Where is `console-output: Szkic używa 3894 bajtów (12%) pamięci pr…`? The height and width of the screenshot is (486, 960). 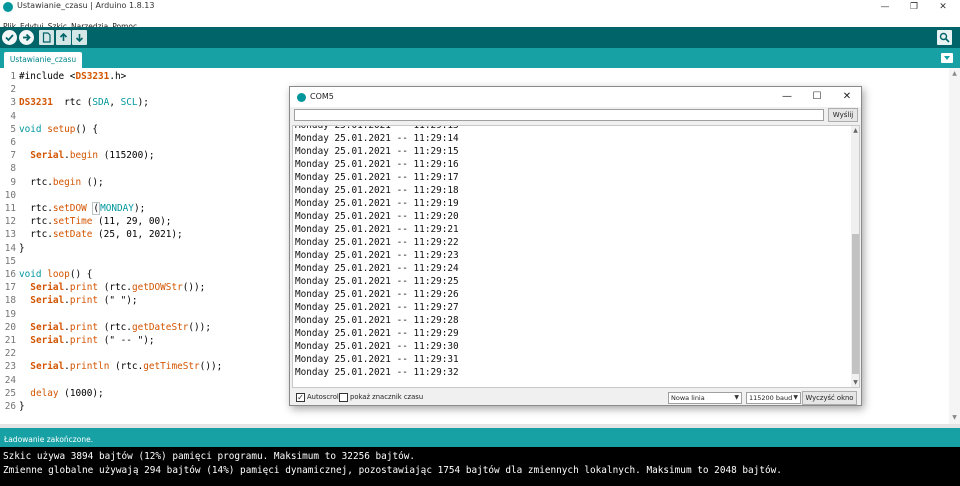
console-output: Szkic używa 3894 bajtów (12%) pamięci pr… is located at coordinates (480, 466).